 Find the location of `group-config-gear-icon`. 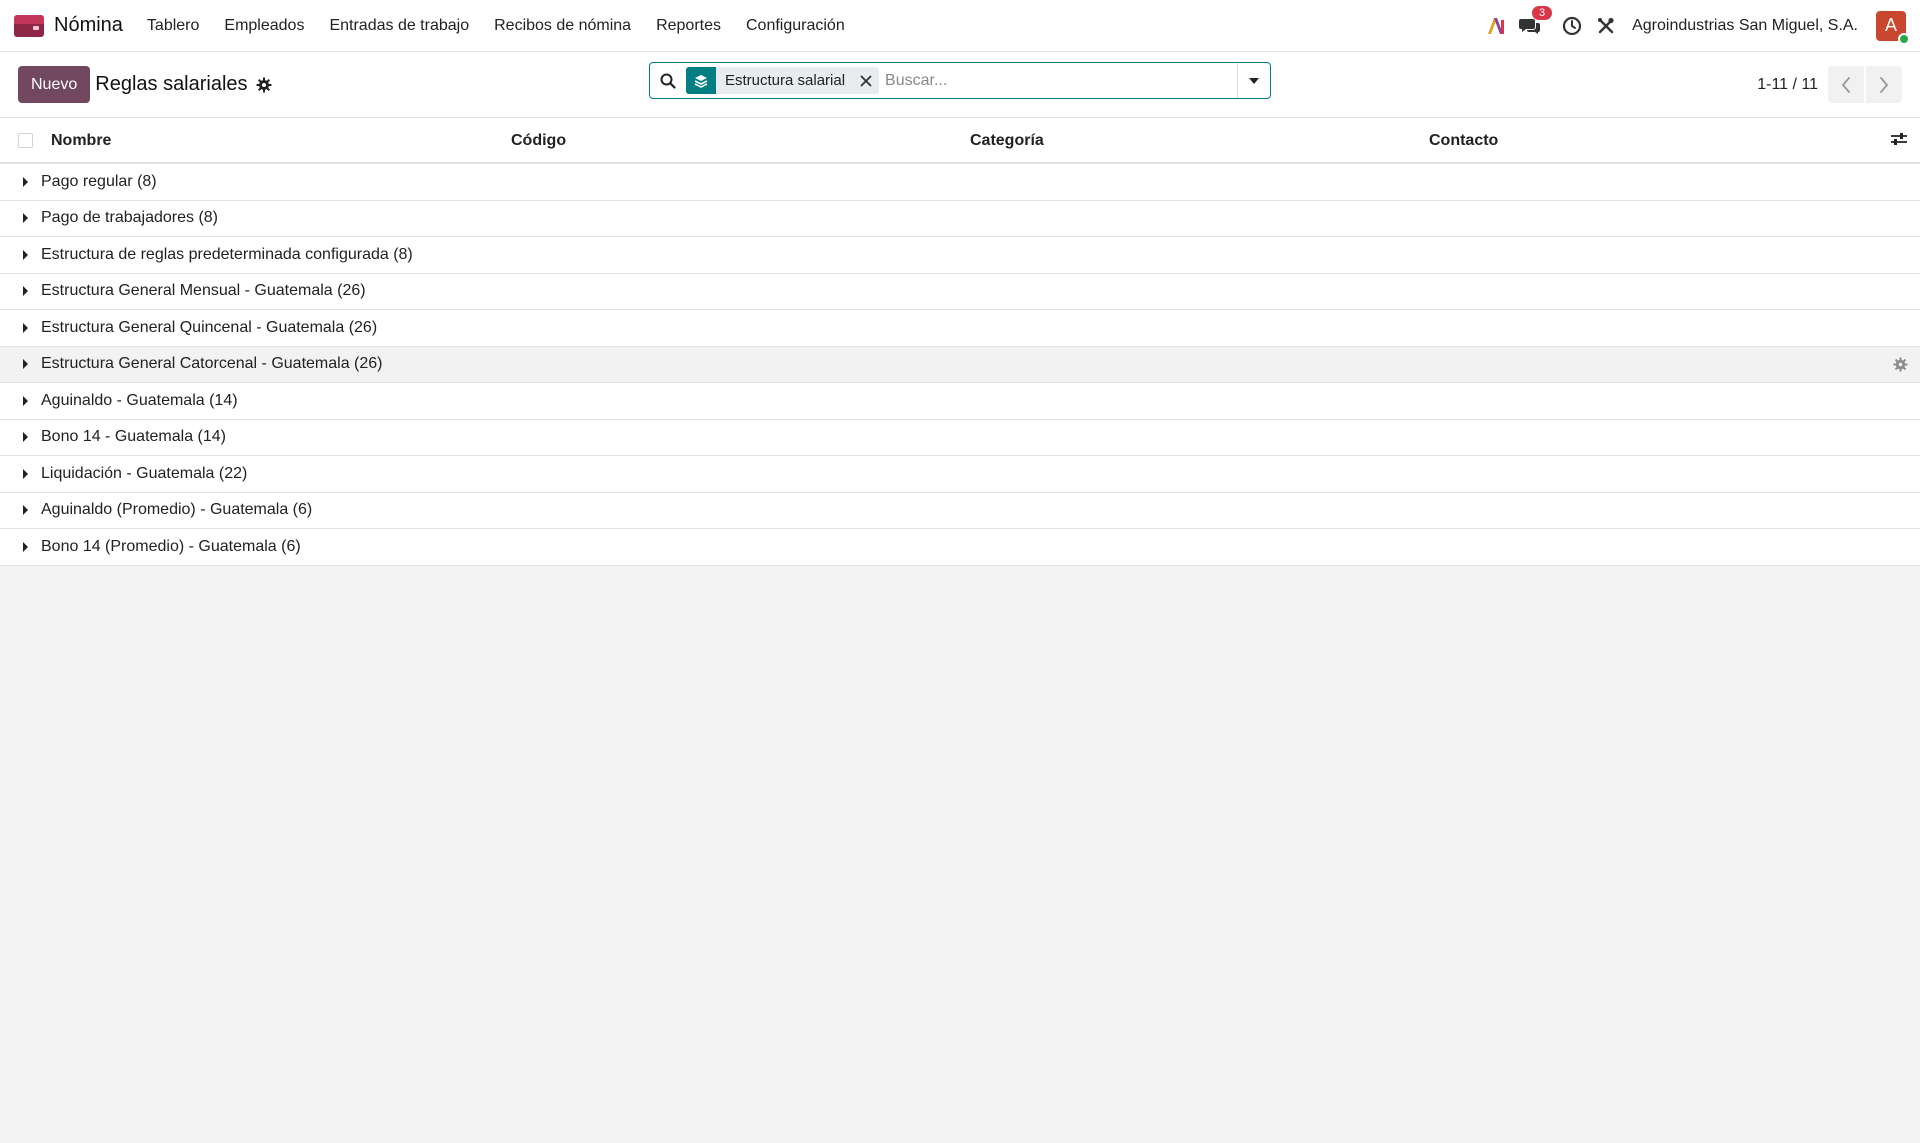

group-config-gear-icon is located at coordinates (1900, 366).